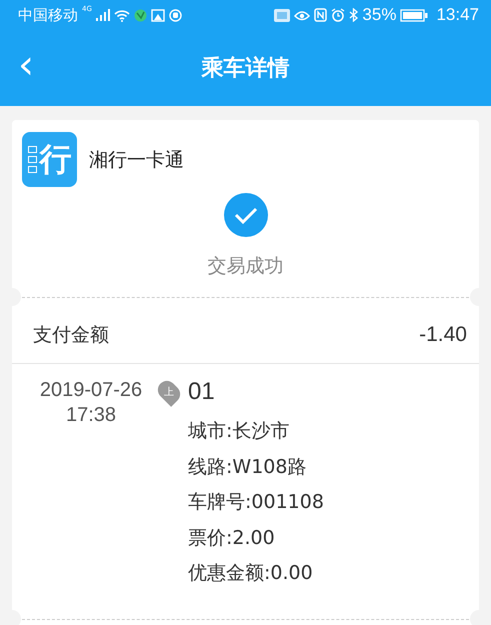  Describe the element at coordinates (140, 15) in the screenshot. I see `app-icon` at that location.